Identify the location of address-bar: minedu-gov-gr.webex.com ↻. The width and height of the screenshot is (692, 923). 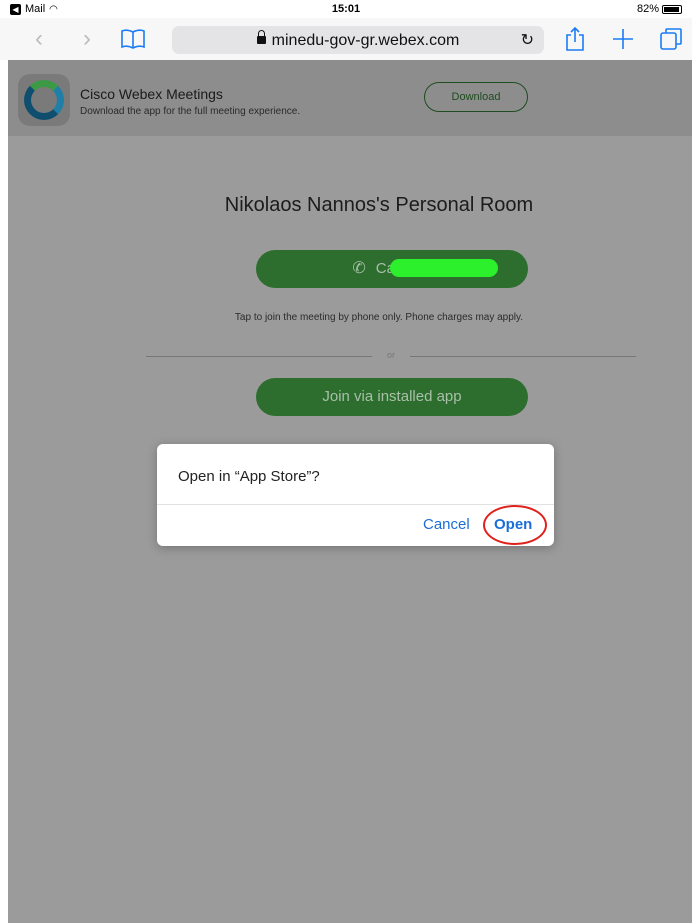
(358, 40).